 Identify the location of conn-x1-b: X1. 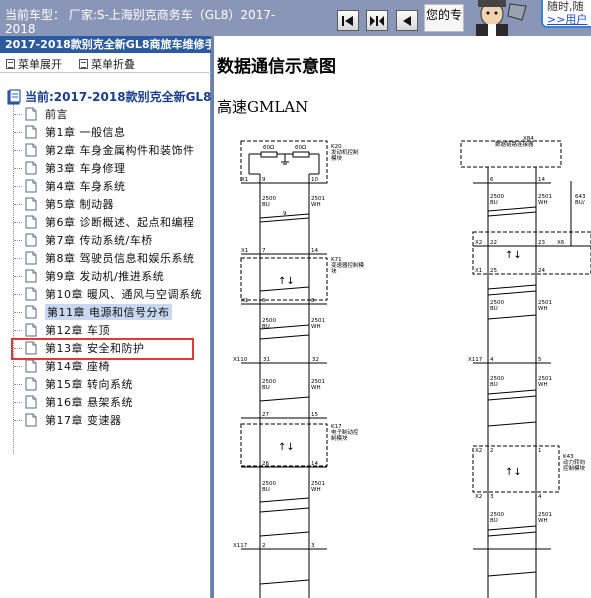
(244, 251).